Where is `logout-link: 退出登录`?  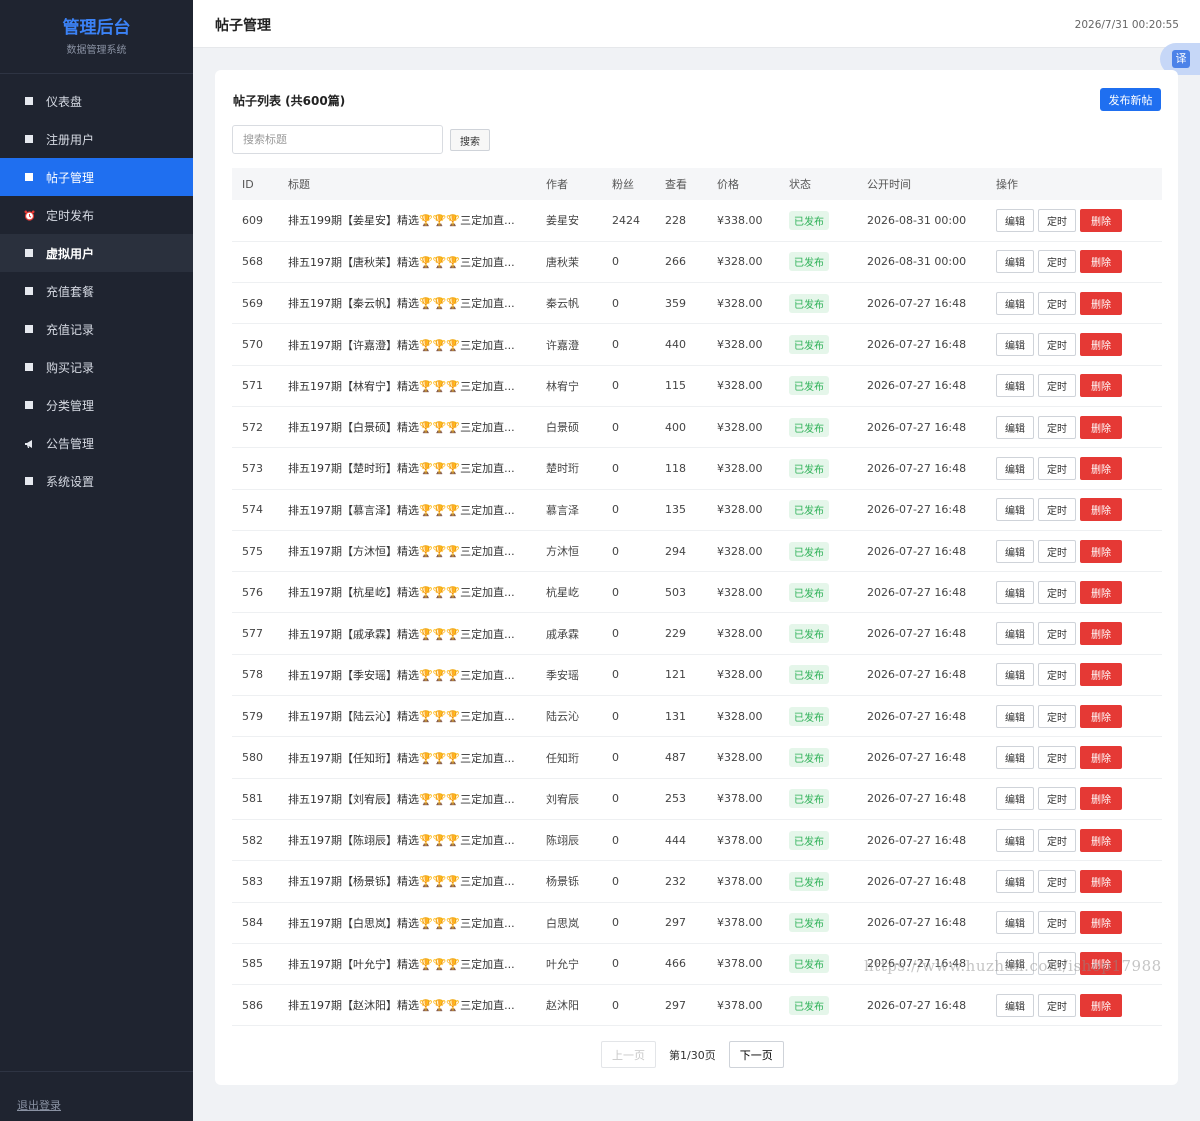
logout-link: 退出登录 is located at coordinates (39, 1105).